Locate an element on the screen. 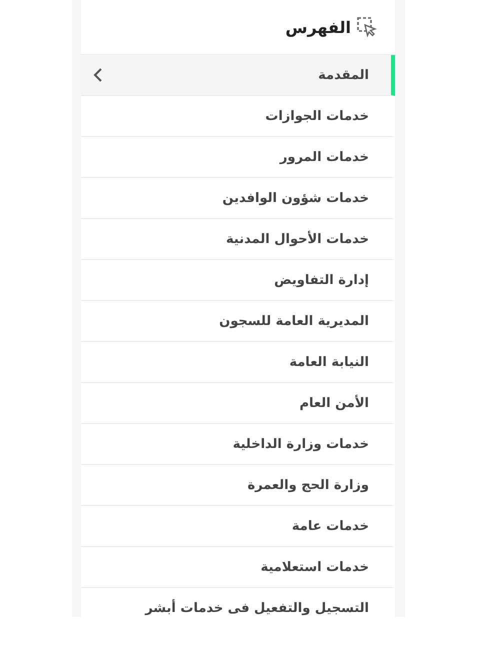  index-item: المقدمة is located at coordinates (238, 75).